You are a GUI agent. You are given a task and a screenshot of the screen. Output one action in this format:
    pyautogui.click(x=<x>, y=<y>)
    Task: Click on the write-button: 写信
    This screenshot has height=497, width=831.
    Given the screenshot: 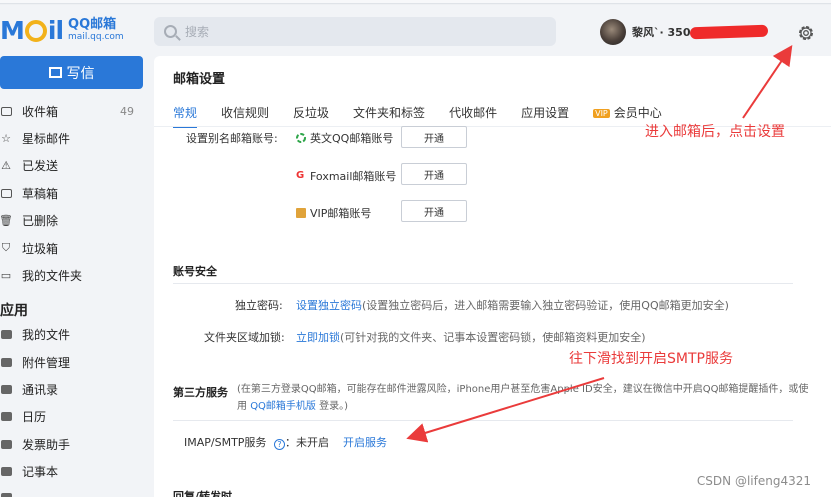 What is the action you would take?
    pyautogui.click(x=71, y=72)
    